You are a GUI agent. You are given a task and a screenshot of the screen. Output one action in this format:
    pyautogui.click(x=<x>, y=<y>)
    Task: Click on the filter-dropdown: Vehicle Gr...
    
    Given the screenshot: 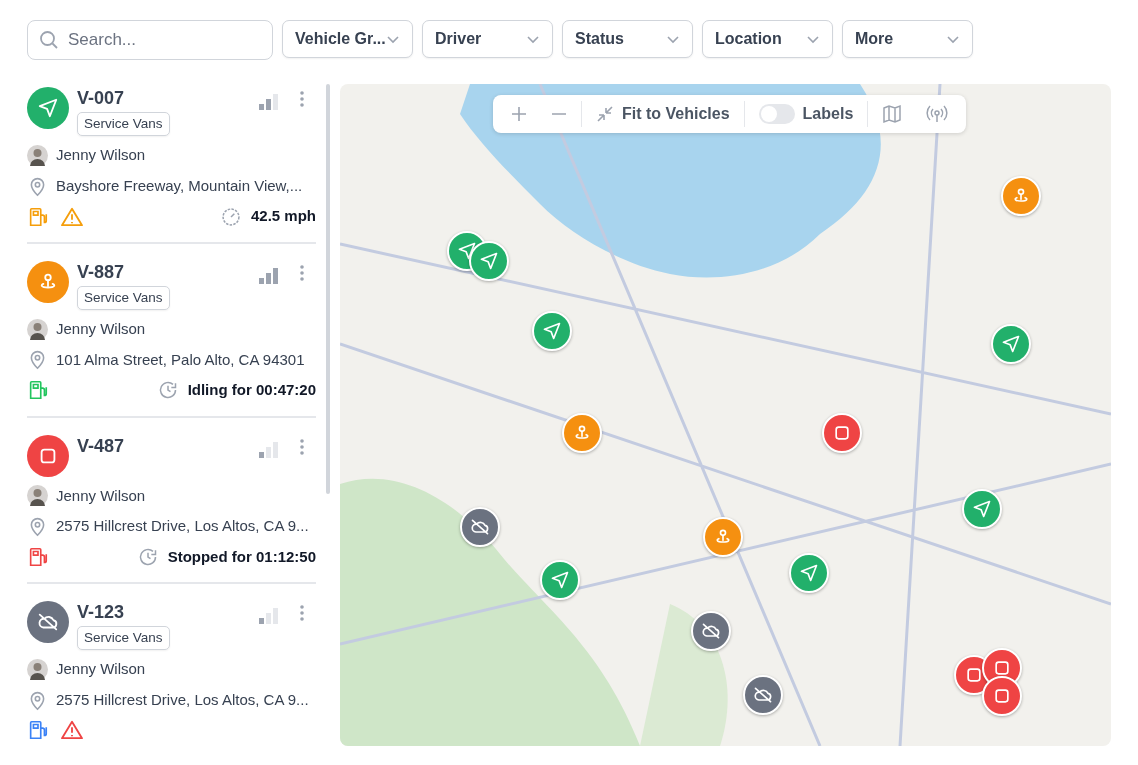 What is the action you would take?
    pyautogui.click(x=347, y=39)
    